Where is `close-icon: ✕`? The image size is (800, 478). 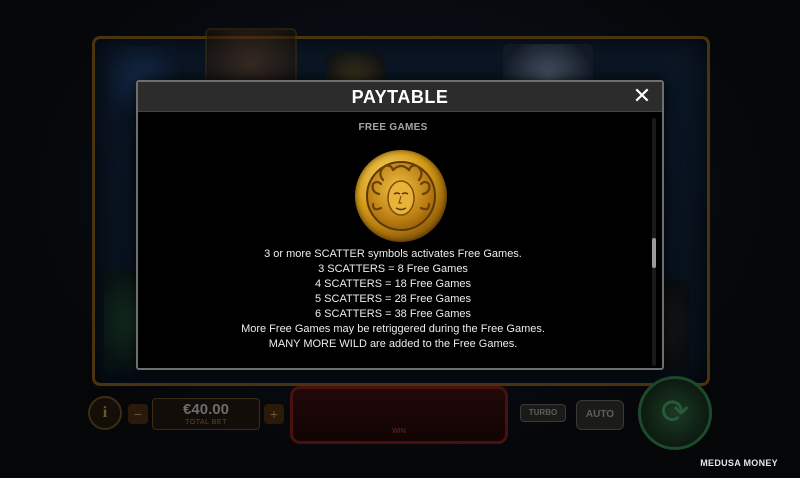 close-icon: ✕ is located at coordinates (642, 95).